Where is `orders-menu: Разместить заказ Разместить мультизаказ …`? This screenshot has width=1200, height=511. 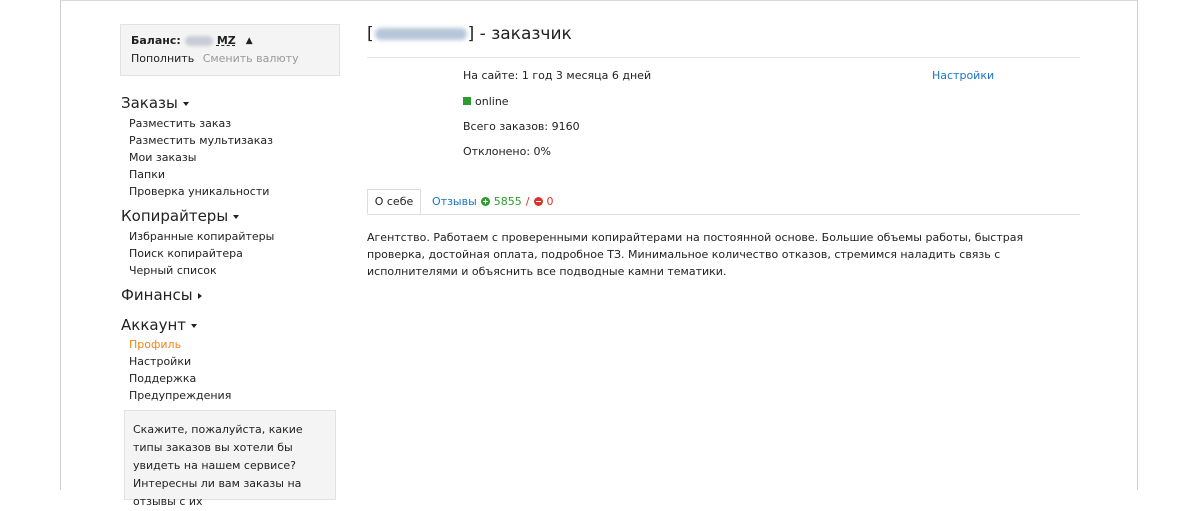
orders-menu: Разместить заказ Разместить мультизаказ … is located at coordinates (201, 157).